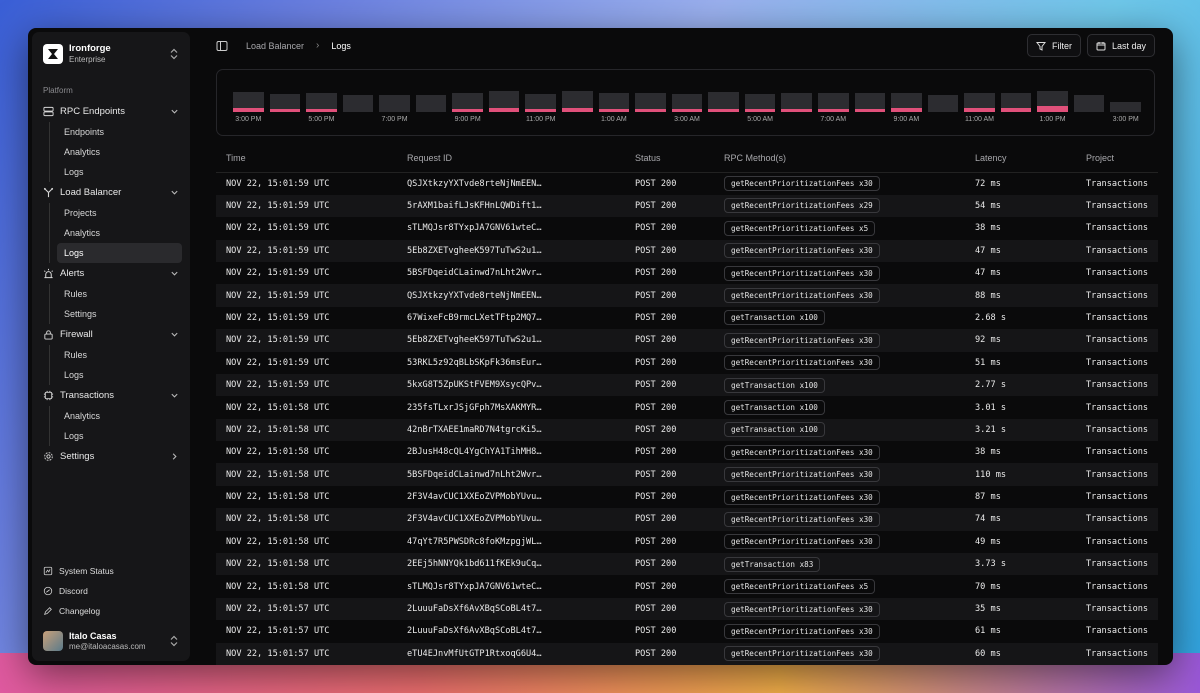 This screenshot has height=693, width=1200. What do you see at coordinates (111, 192) in the screenshot?
I see `nav-group-load-balancer: Load Balancer` at bounding box center [111, 192].